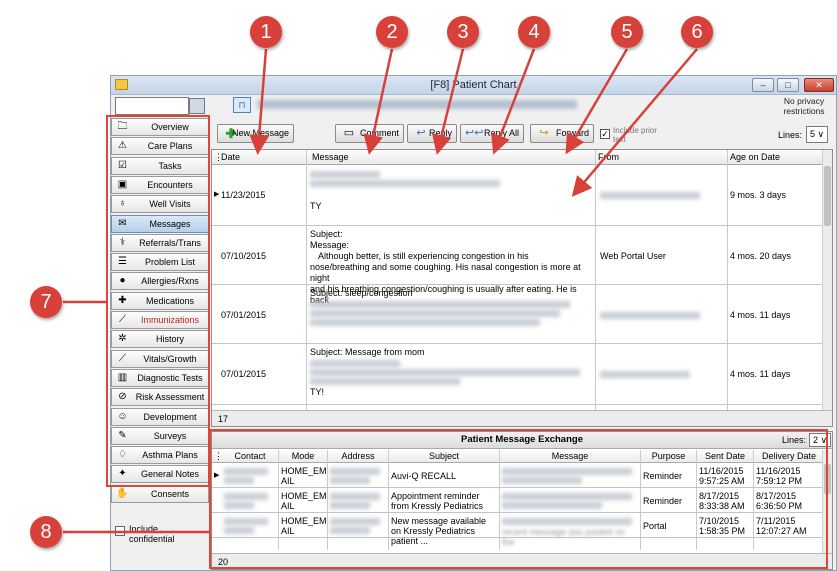 The image size is (837, 571). Describe the element at coordinates (242, 105) in the screenshot. I see `portal-logo-icon: ⊓` at that location.